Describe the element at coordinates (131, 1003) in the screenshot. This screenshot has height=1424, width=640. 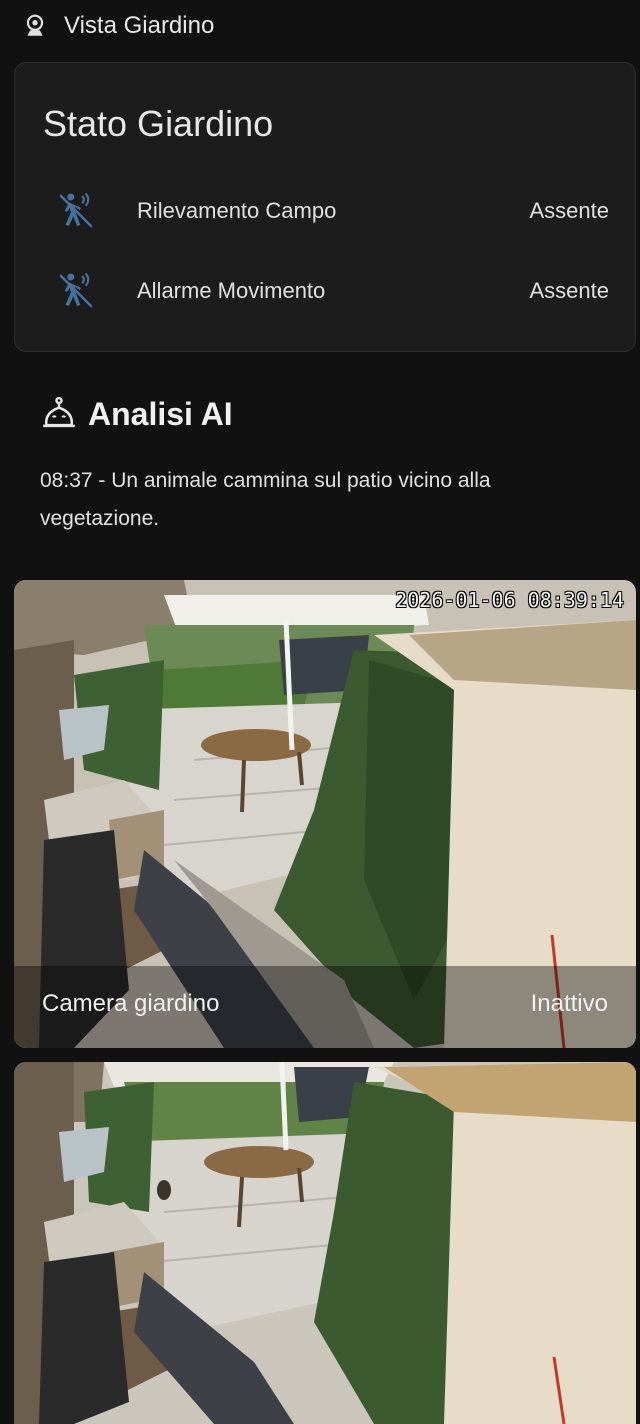
I see `camera-name: Camera giardino` at that location.